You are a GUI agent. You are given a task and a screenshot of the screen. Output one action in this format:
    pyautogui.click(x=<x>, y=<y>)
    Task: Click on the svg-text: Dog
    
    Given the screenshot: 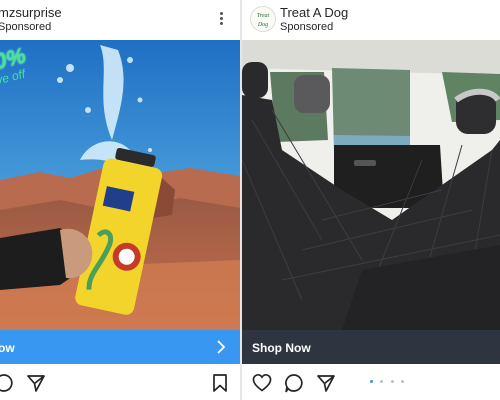 What is the action you would take?
    pyautogui.click(x=262, y=25)
    